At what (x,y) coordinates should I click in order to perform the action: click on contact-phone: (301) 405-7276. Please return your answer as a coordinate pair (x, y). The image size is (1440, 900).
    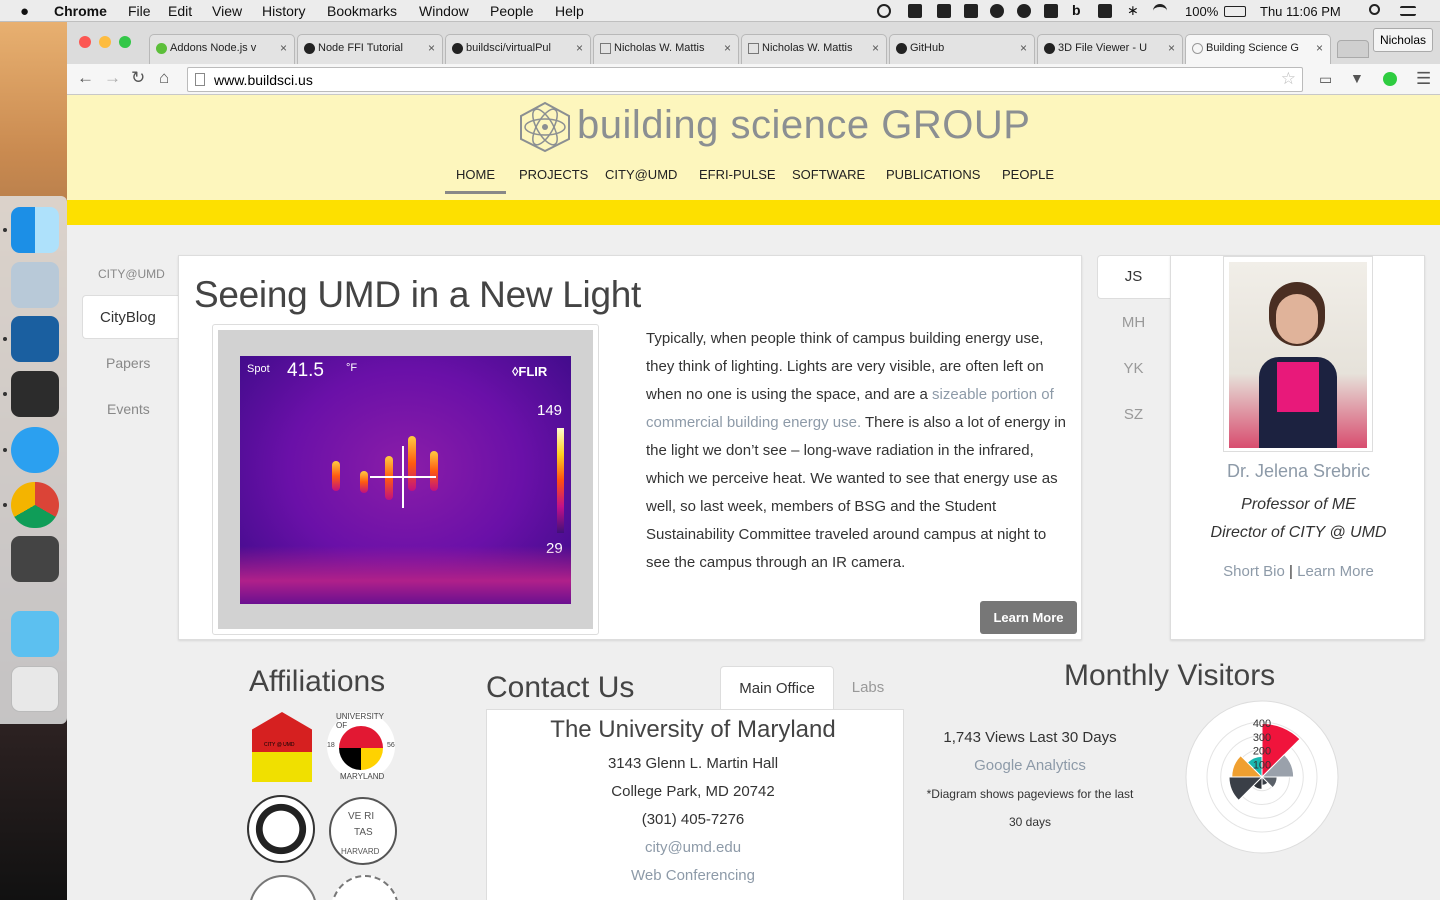
    Looking at the image, I should click on (693, 819).